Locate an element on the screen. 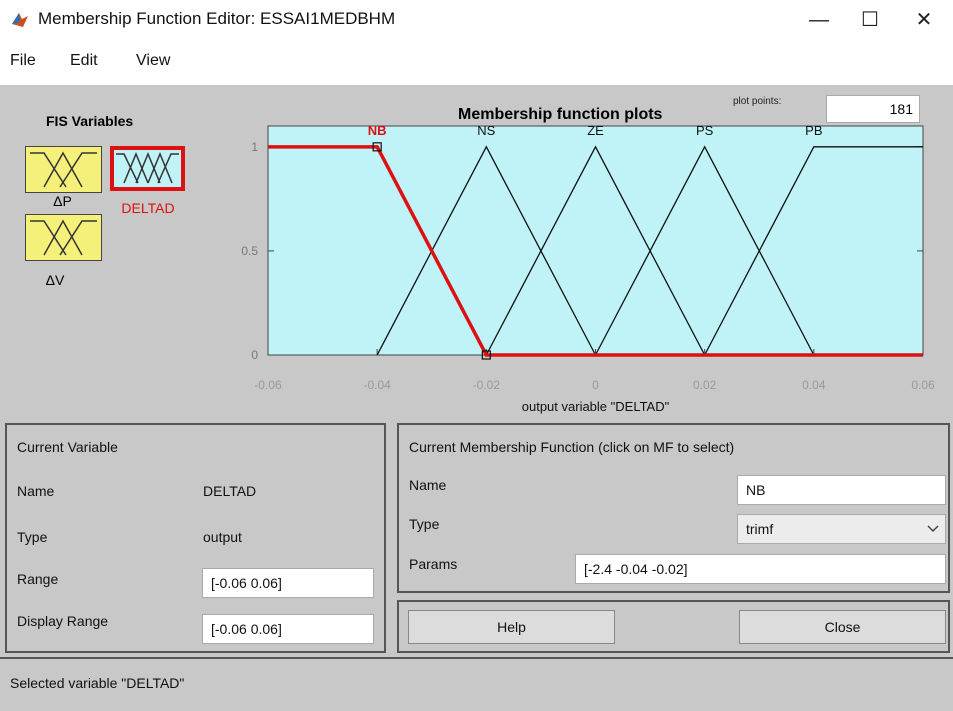 Image resolution: width=953 pixels, height=711 pixels. variable-deltad-label: DELTAD is located at coordinates (148, 208).